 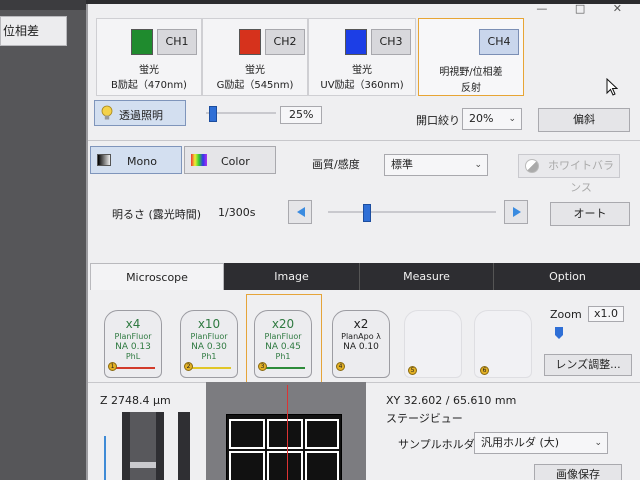 What do you see at coordinates (209, 347) in the screenshot?
I see `lens-na: NA 0.30` at bounding box center [209, 347].